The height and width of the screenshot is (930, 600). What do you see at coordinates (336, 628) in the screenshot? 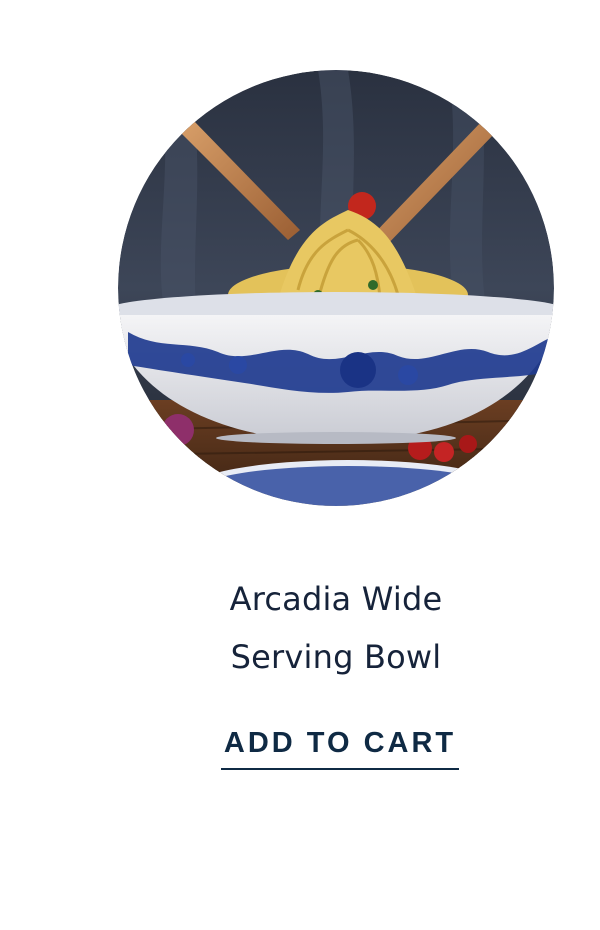
I see `product-title: Arcadia Wide Serving Bowl` at bounding box center [336, 628].